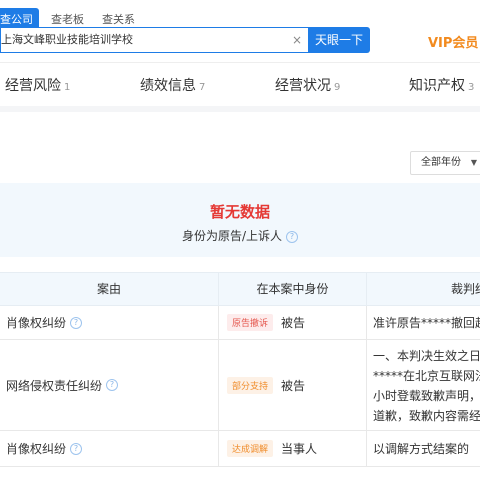 The image size is (480, 480). I want to click on header-judgment: 裁判结果, so click(423, 289).